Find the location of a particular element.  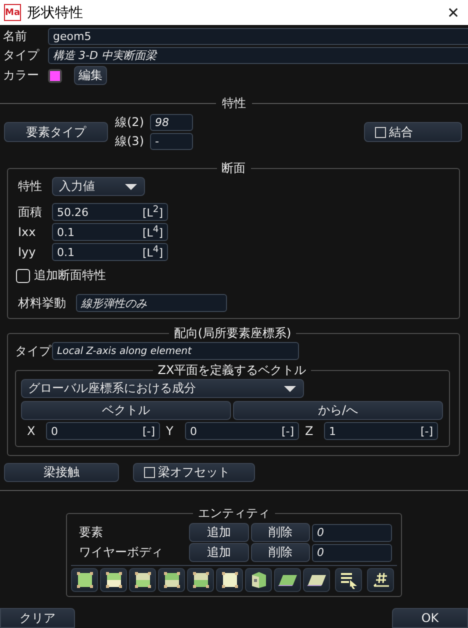

combine-toggle: 結合 is located at coordinates (413, 132).